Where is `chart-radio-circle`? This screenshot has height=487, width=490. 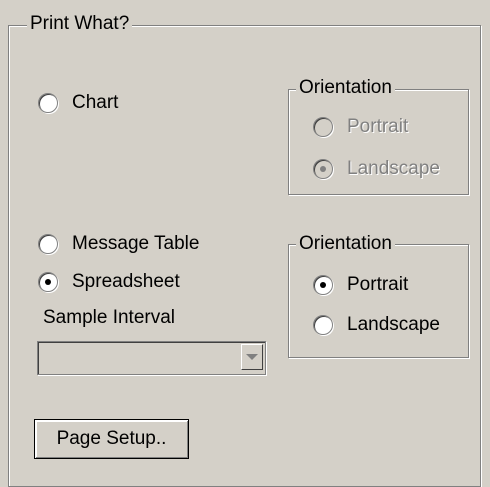
chart-radio-circle is located at coordinates (48, 103).